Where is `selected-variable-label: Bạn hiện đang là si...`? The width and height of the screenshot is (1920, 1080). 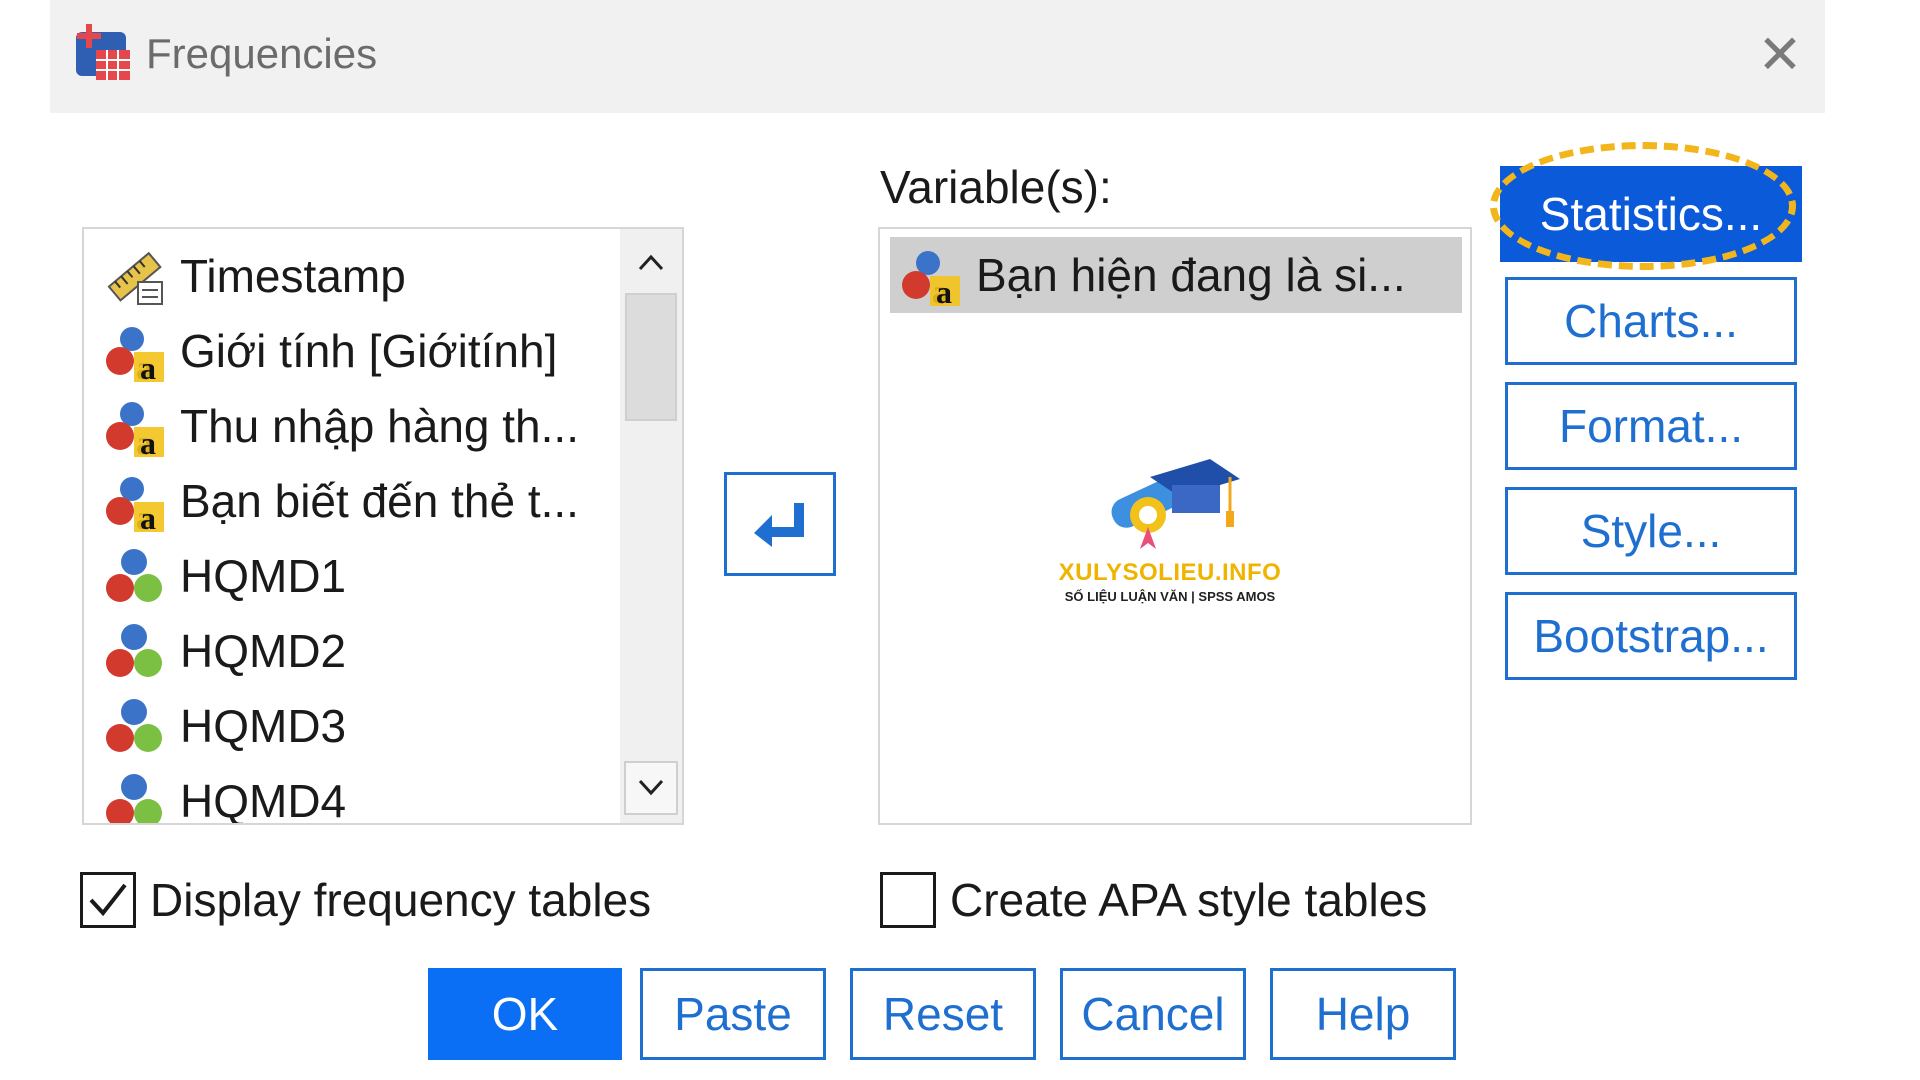
selected-variable-label: Bạn hiện đang là si... is located at coordinates (1191, 275).